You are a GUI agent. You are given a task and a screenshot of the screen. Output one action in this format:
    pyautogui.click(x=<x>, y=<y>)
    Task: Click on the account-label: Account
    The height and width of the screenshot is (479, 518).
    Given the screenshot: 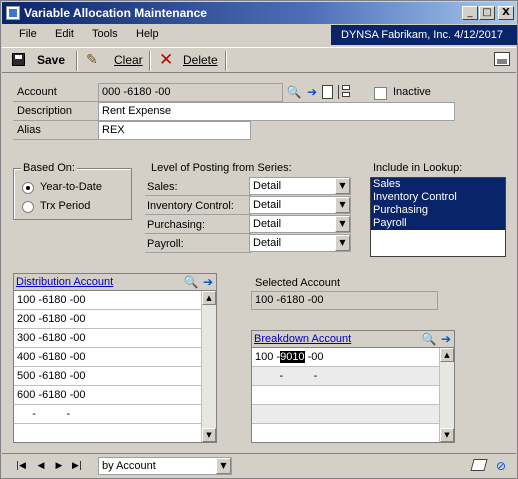 What is the action you would take?
    pyautogui.click(x=37, y=92)
    